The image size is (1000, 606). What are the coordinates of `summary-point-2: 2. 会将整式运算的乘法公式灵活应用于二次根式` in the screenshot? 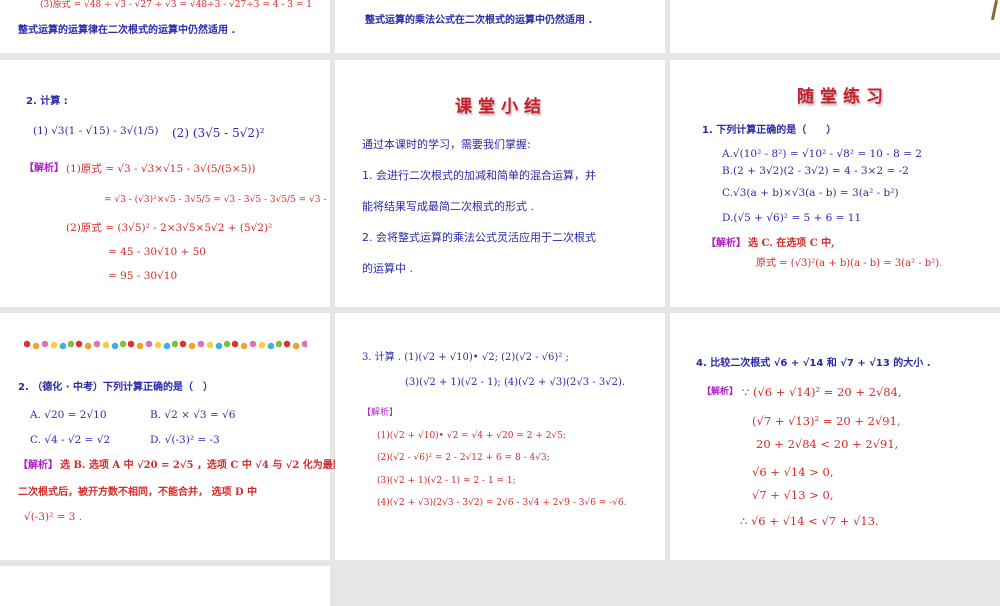 It's located at (479, 237).